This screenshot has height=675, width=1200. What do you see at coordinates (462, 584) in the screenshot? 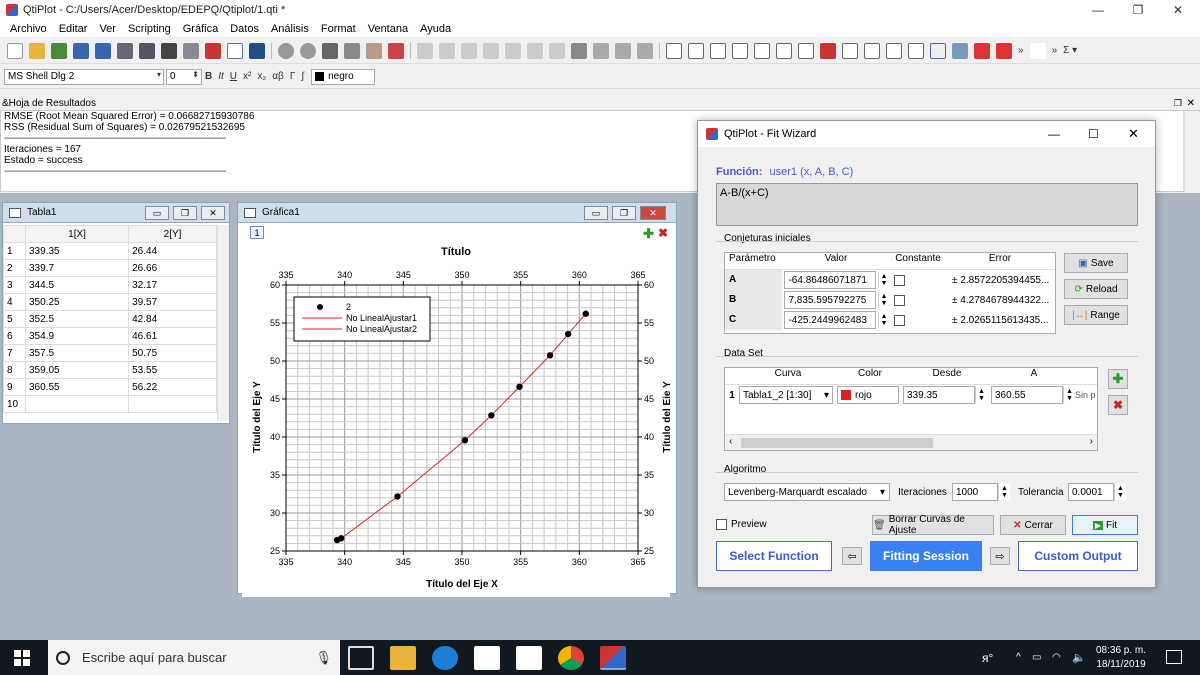
I see `x-axis-label: Título del Eje X` at bounding box center [462, 584].